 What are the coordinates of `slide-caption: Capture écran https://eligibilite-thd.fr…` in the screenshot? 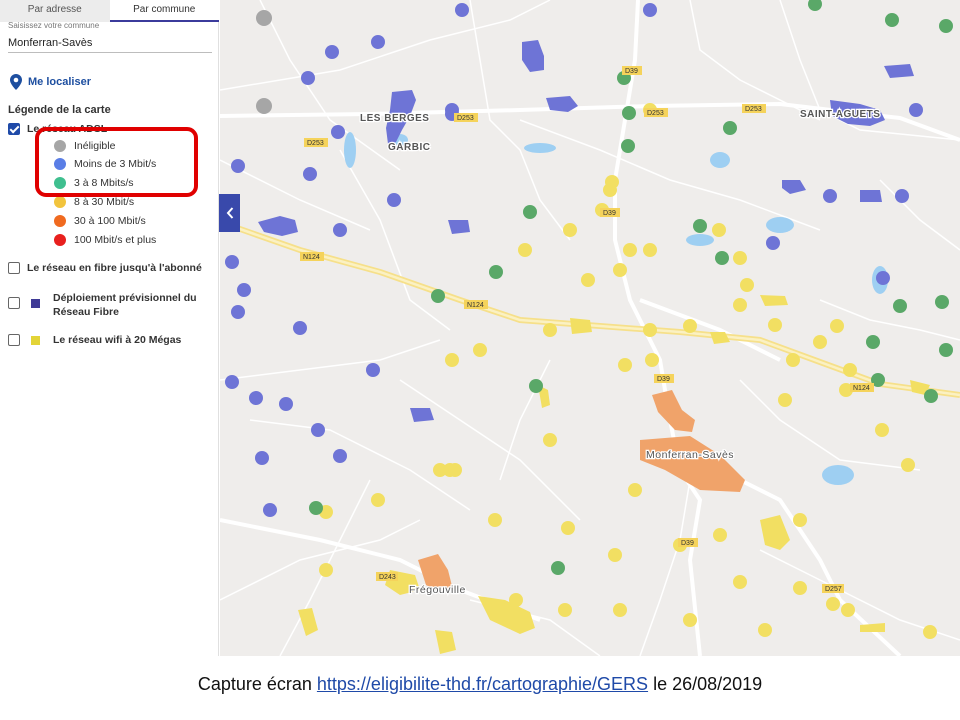 It's located at (480, 684).